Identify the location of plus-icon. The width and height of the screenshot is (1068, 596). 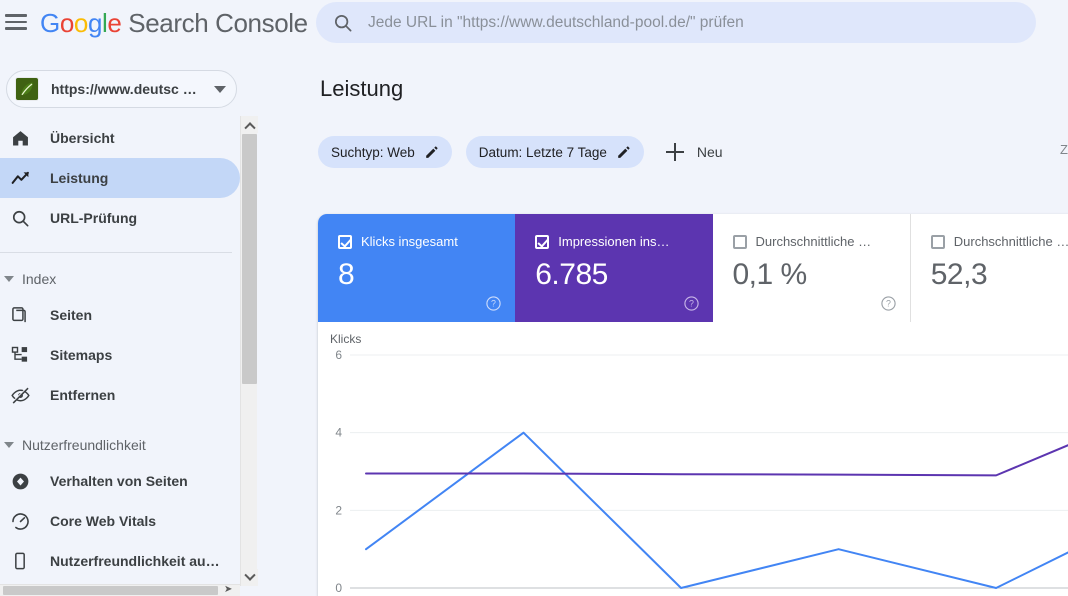
(674, 152).